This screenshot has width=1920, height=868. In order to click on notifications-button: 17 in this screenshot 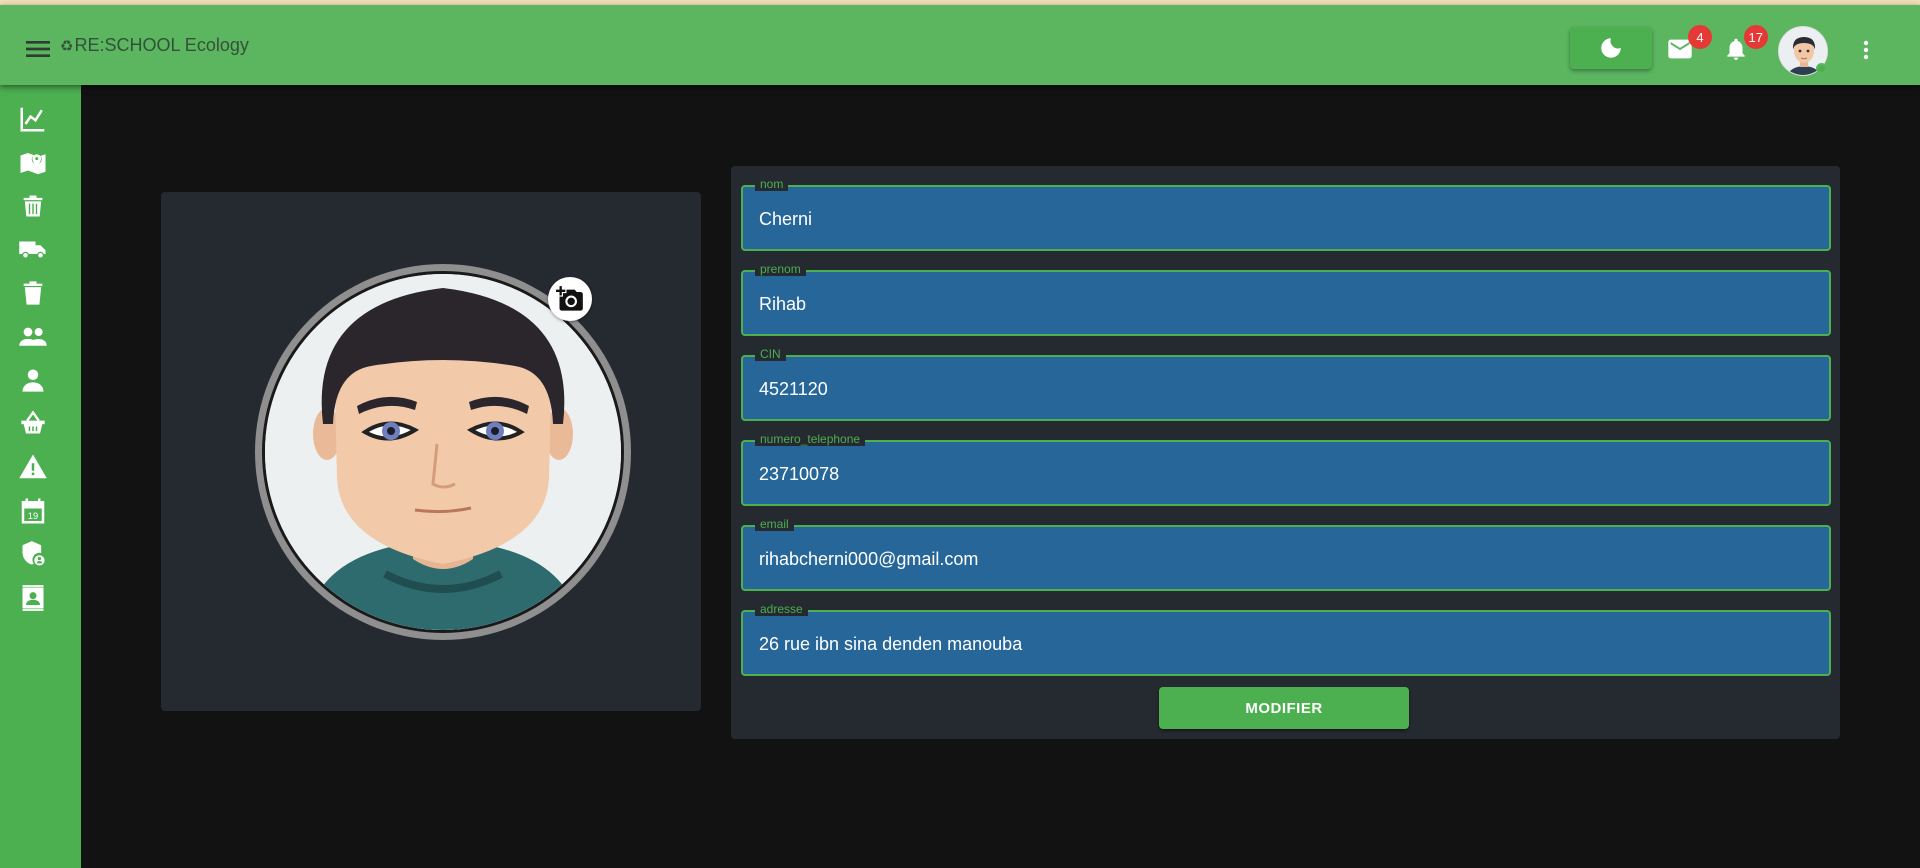, I will do `click(1742, 47)`.